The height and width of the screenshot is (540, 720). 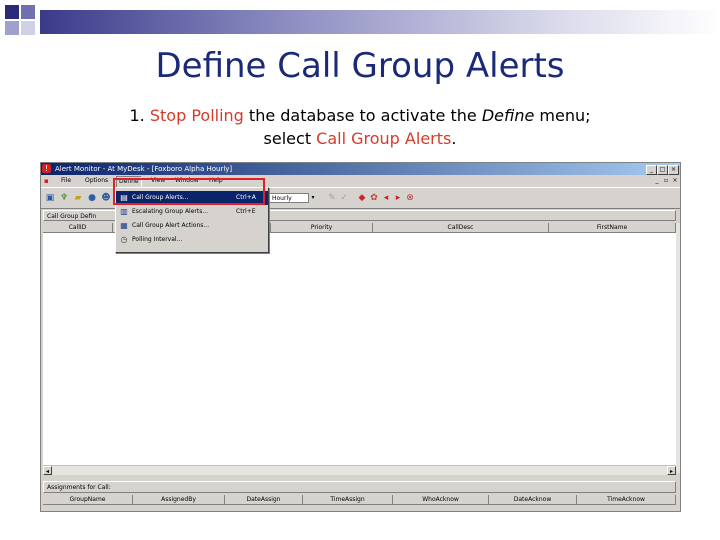 I want to click on column-header: DateAcknow, so click(x=533, y=500).